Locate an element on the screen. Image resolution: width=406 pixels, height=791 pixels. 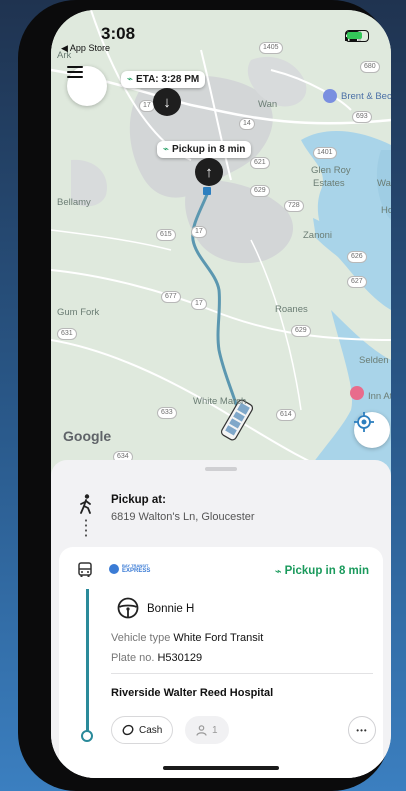
cash-icon is located at coordinates (128, 730).